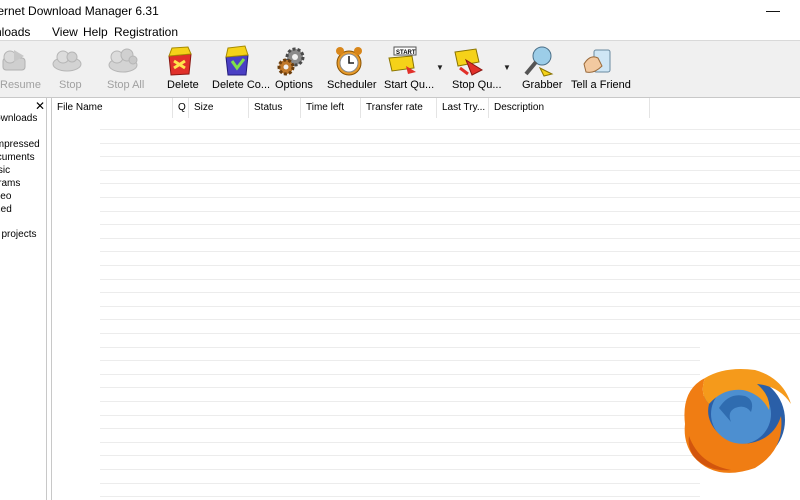 Image resolution: width=800 pixels, height=500 pixels. What do you see at coordinates (95, 32) in the screenshot?
I see `menu-help: Help` at bounding box center [95, 32].